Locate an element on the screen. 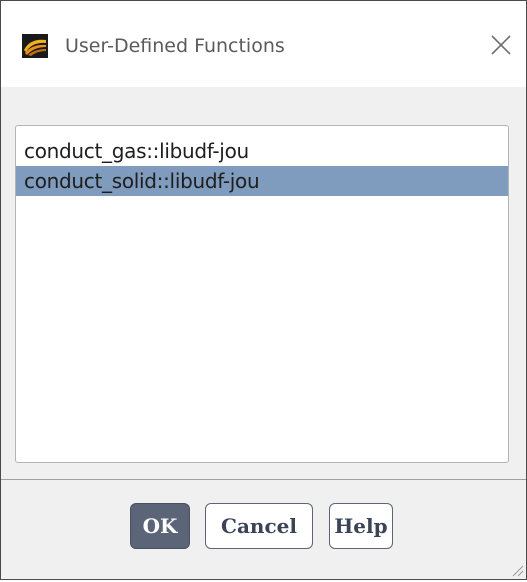 The width and height of the screenshot is (527, 582). cancel-button: Cancel is located at coordinates (259, 526).